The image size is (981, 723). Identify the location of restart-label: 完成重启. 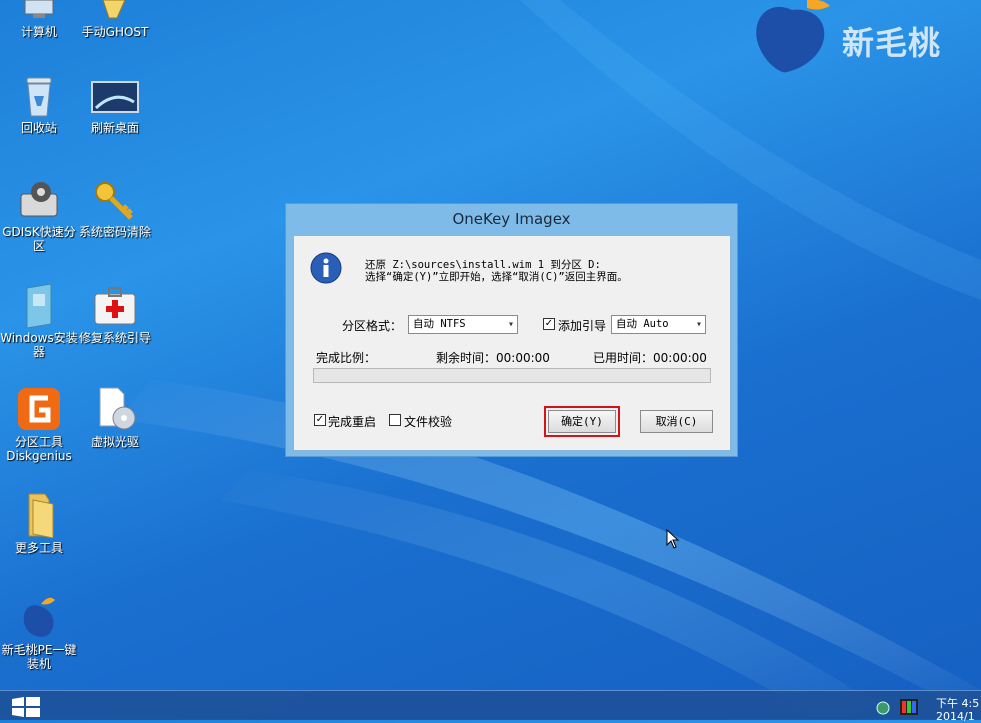
(352, 422).